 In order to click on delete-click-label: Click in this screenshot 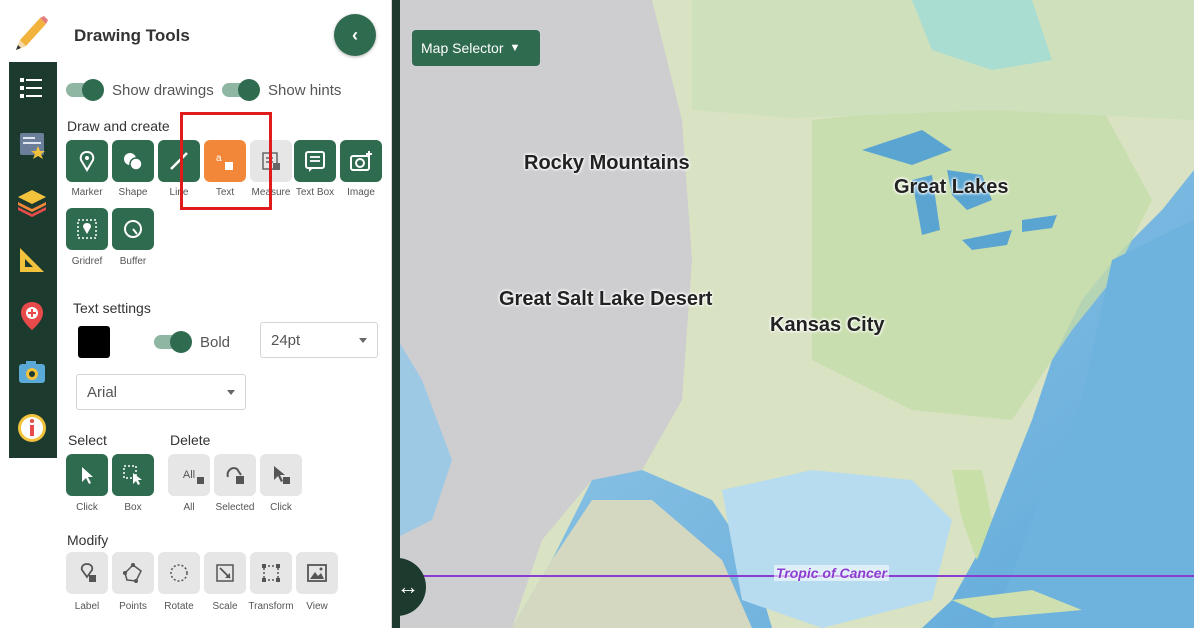, I will do `click(281, 507)`.